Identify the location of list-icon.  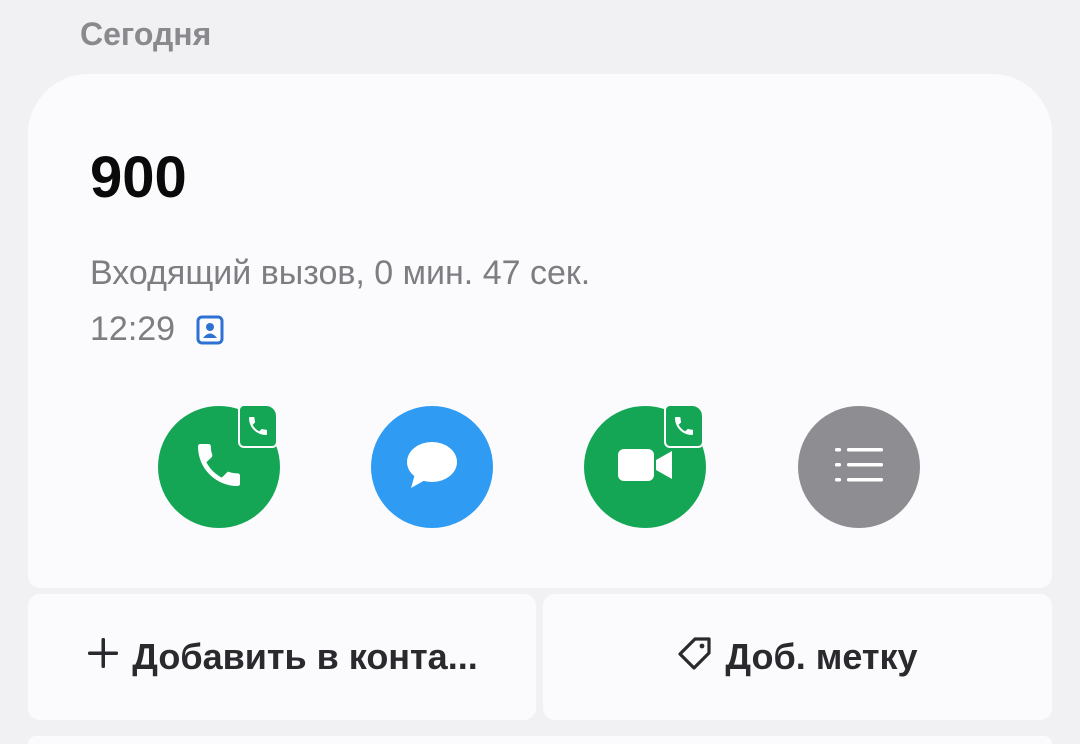
(859, 467).